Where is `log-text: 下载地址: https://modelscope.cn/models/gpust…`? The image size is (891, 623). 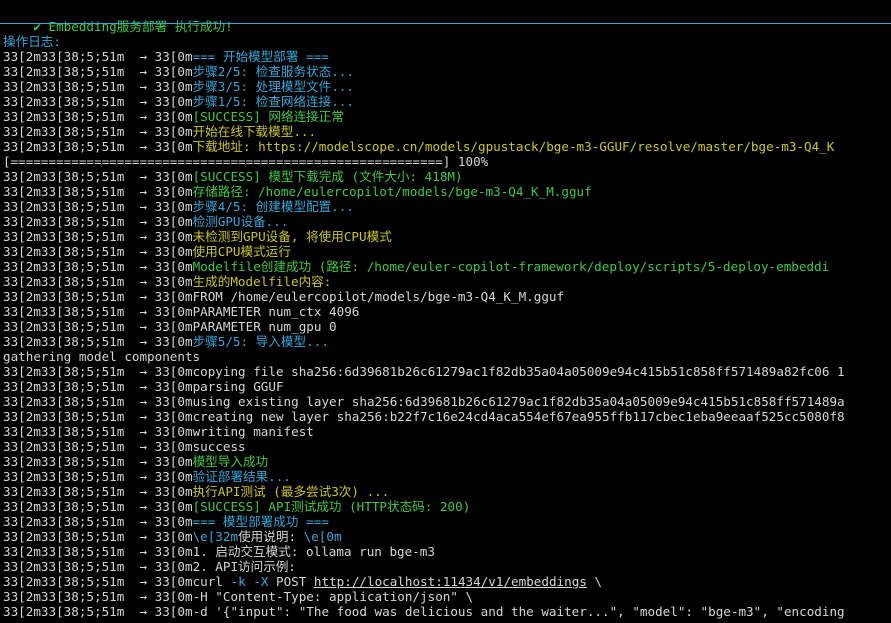 log-text: 下载地址: https://modelscope.cn/models/gpust… is located at coordinates (513, 146).